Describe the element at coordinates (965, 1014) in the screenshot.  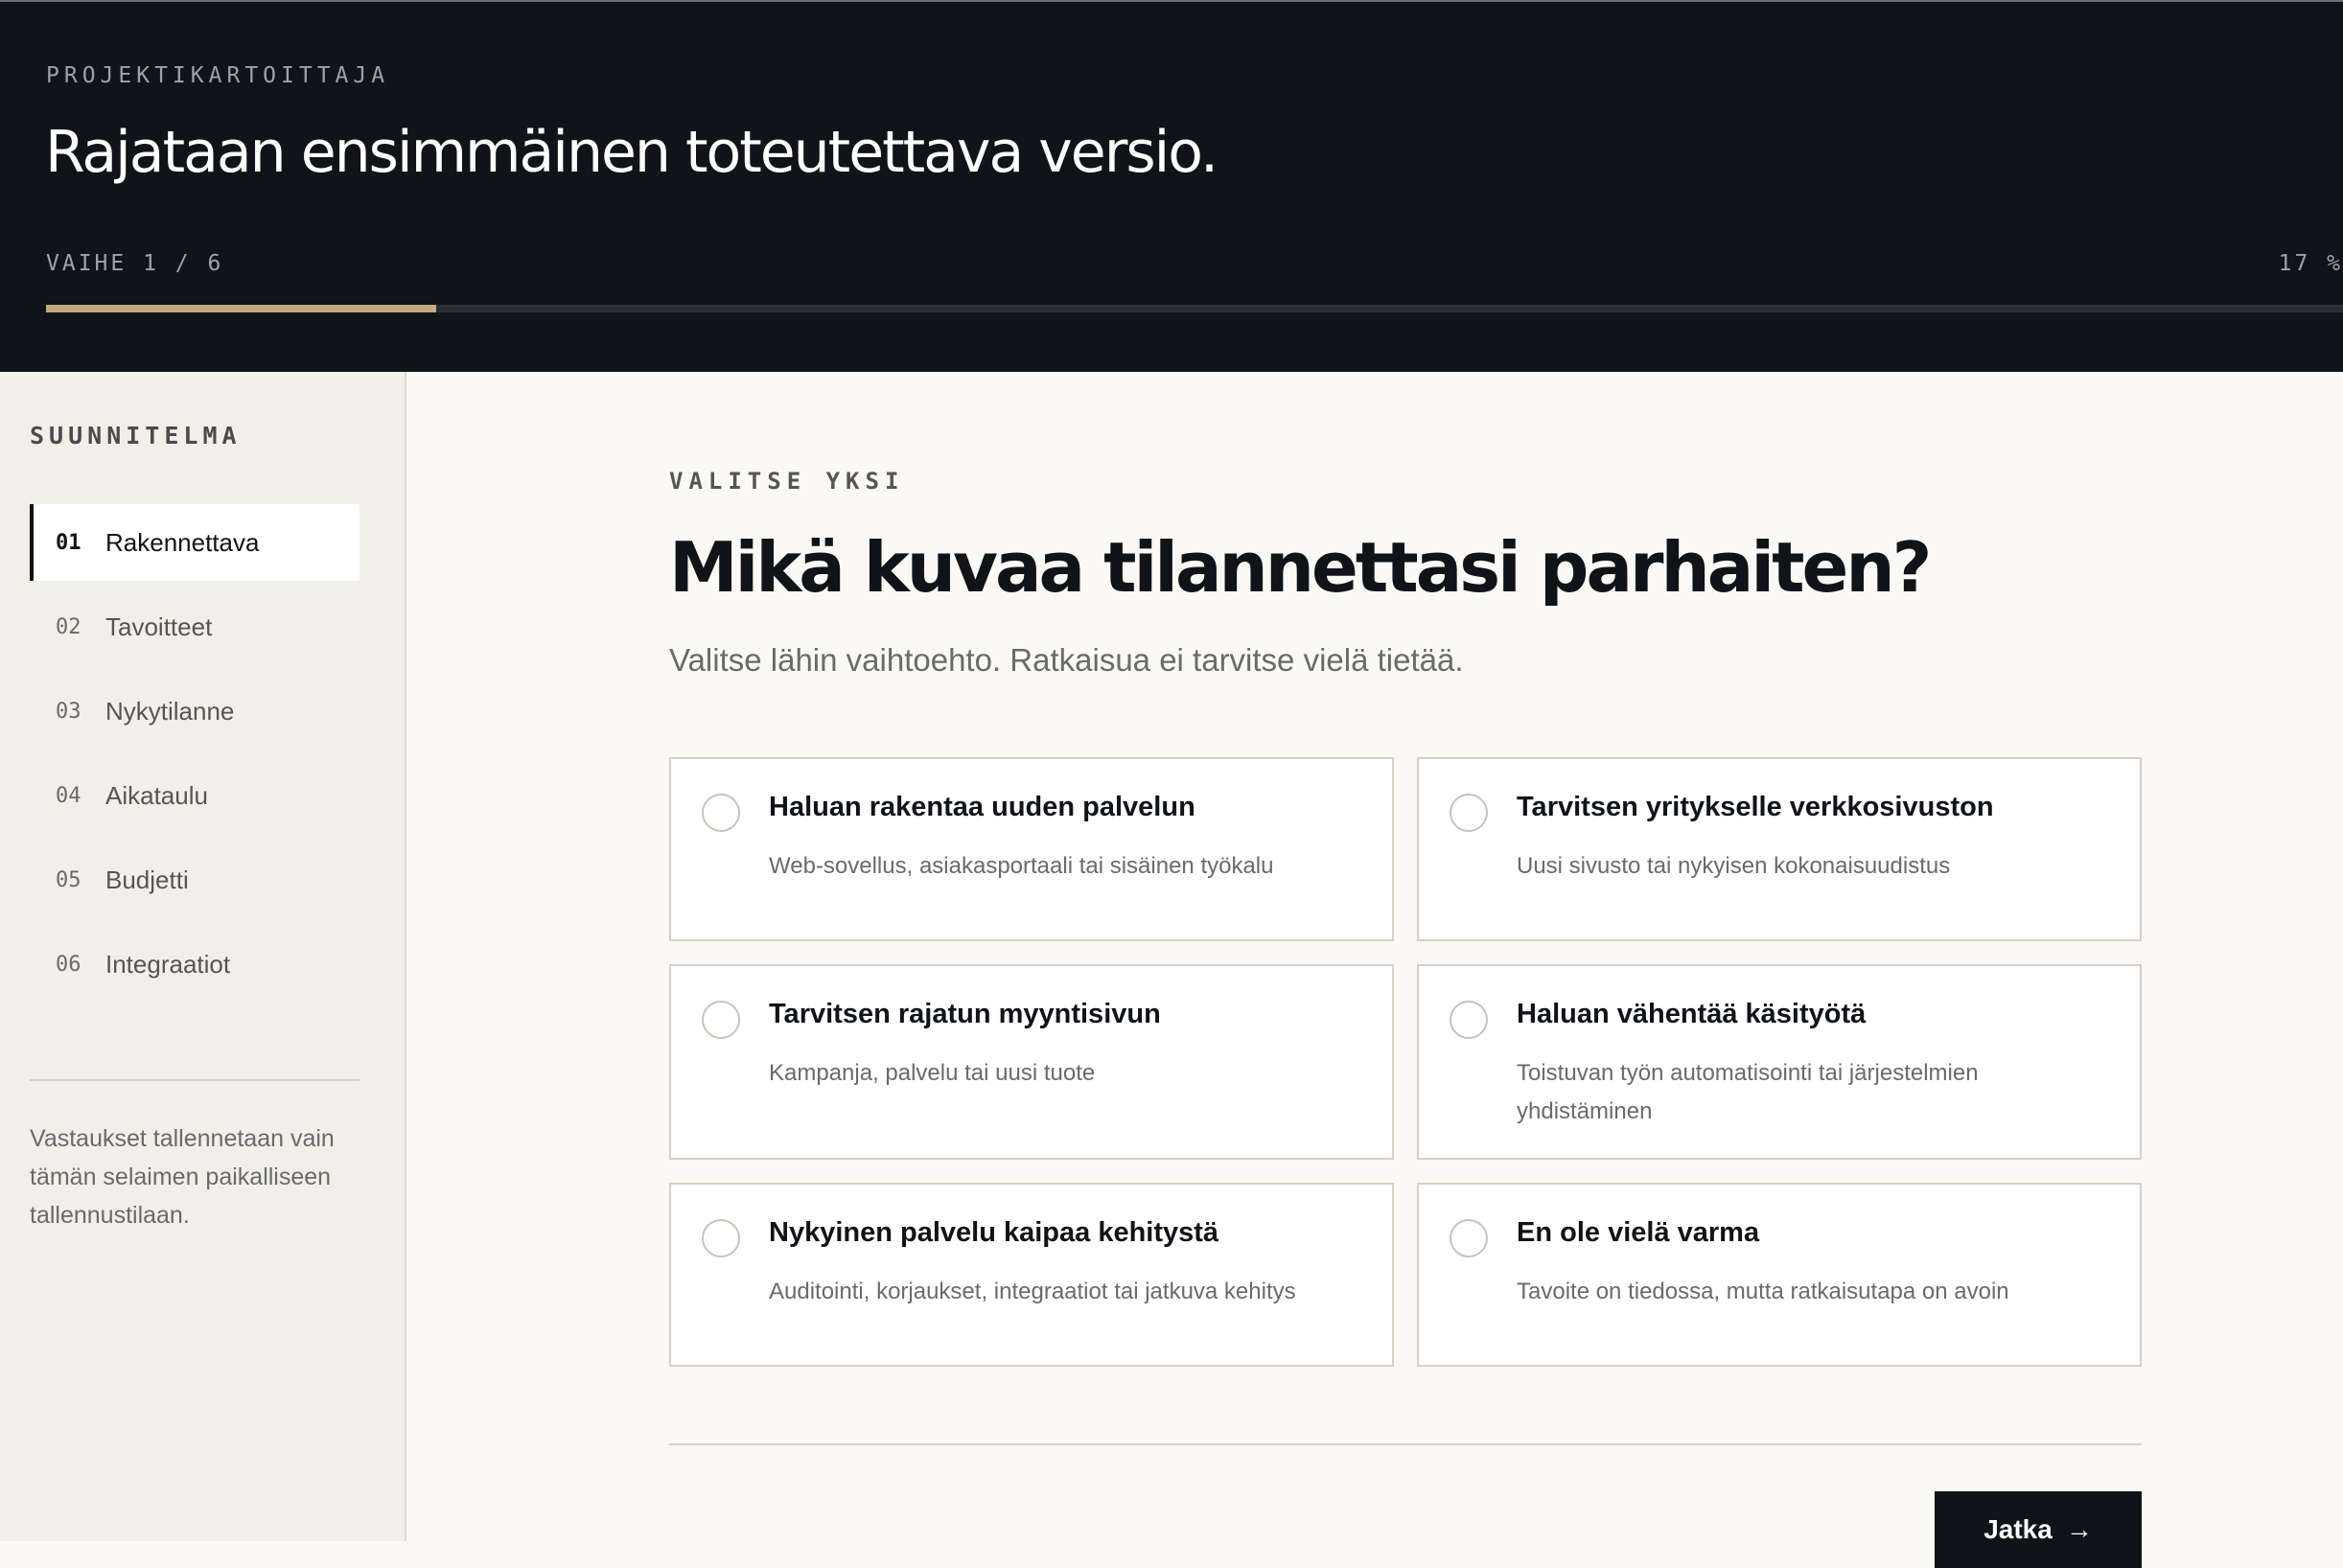
I see `option-title: Tarvitsen rajatun myyntisivun` at that location.